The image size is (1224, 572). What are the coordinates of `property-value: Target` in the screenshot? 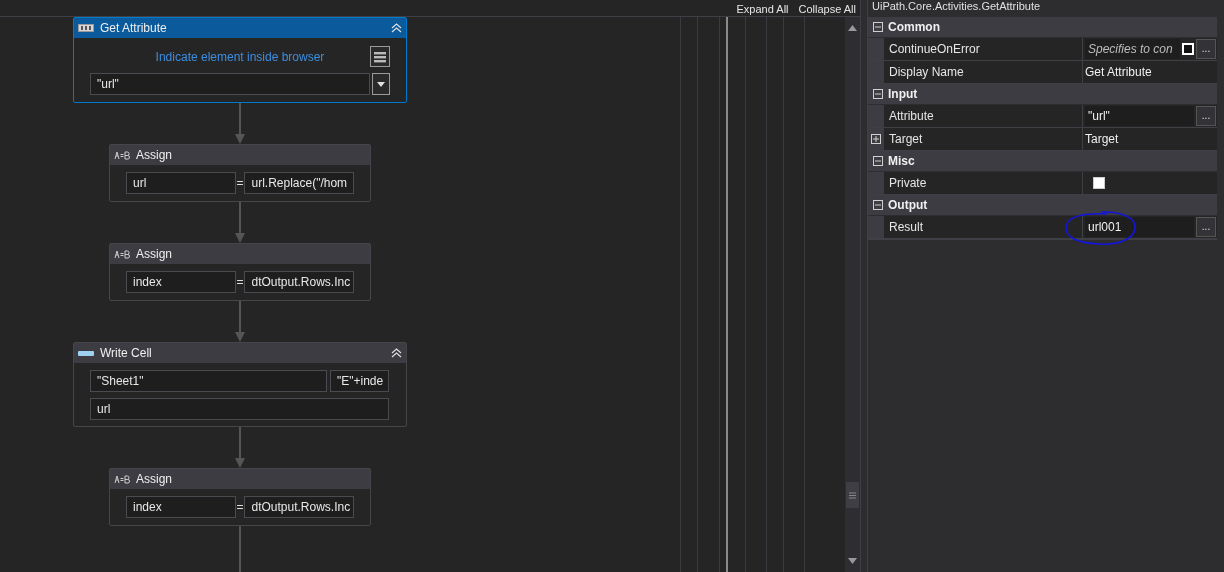 It's located at (1102, 139).